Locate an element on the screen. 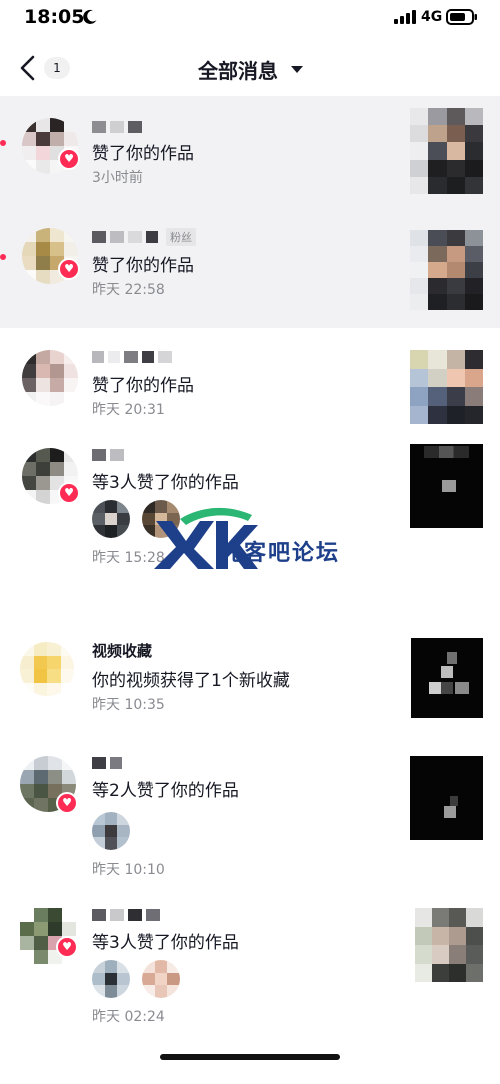 The image size is (500, 1084). signal-icon is located at coordinates (405, 17).